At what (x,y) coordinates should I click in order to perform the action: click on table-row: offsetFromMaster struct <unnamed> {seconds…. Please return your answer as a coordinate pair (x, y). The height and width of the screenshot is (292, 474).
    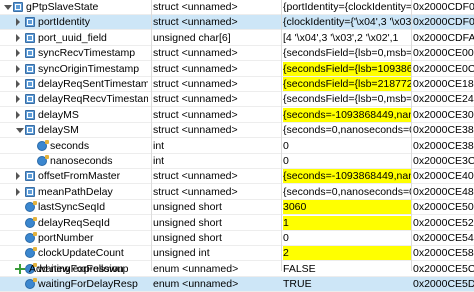
    Looking at the image, I should click on (237, 177).